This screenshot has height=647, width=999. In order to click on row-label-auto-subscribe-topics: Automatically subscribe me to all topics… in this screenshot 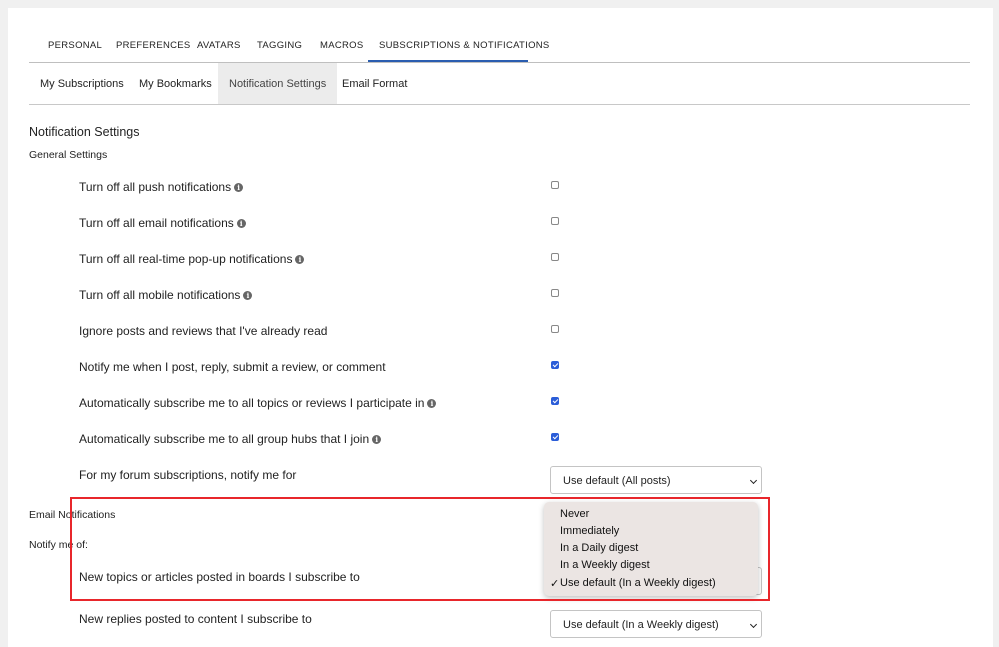, I will do `click(258, 403)`.